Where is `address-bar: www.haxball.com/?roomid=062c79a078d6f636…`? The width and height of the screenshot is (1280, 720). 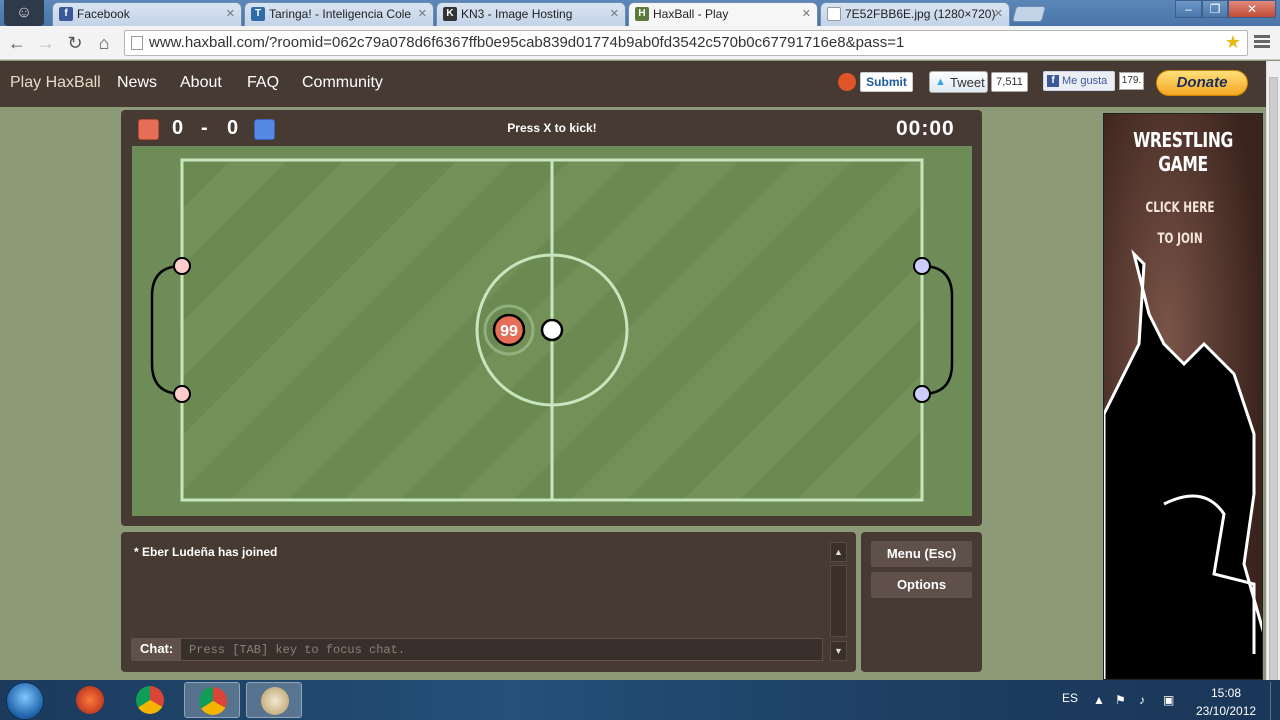
address-bar: www.haxball.com/?roomid=062c79a078d6f636… is located at coordinates (686, 43).